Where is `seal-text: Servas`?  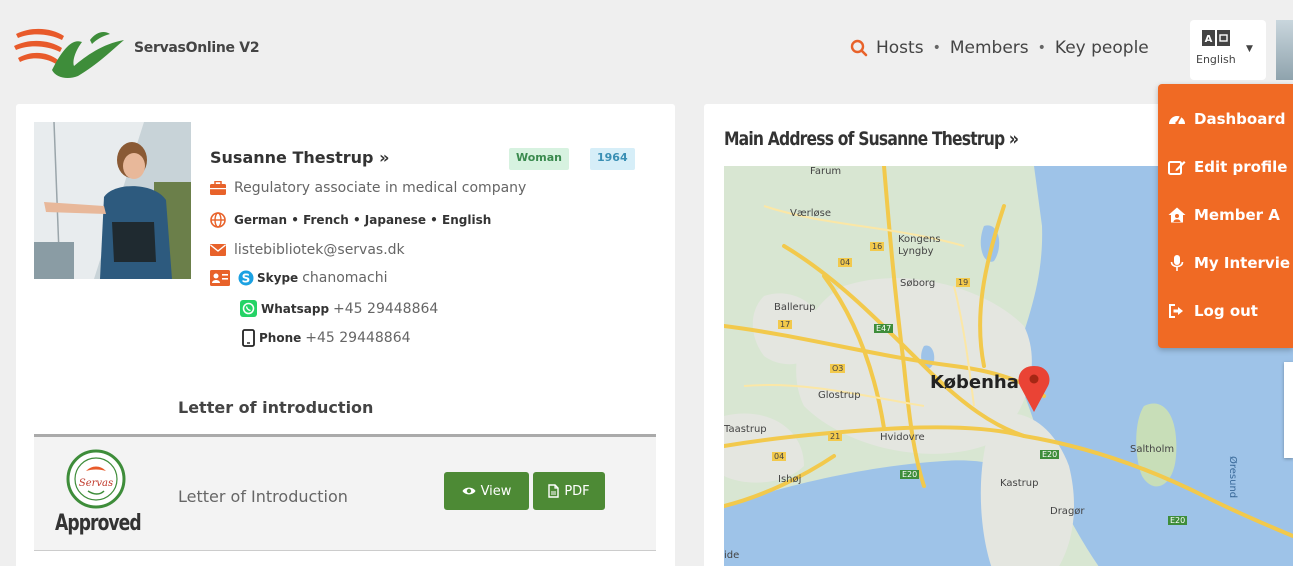
seal-text: Servas is located at coordinates (96, 483).